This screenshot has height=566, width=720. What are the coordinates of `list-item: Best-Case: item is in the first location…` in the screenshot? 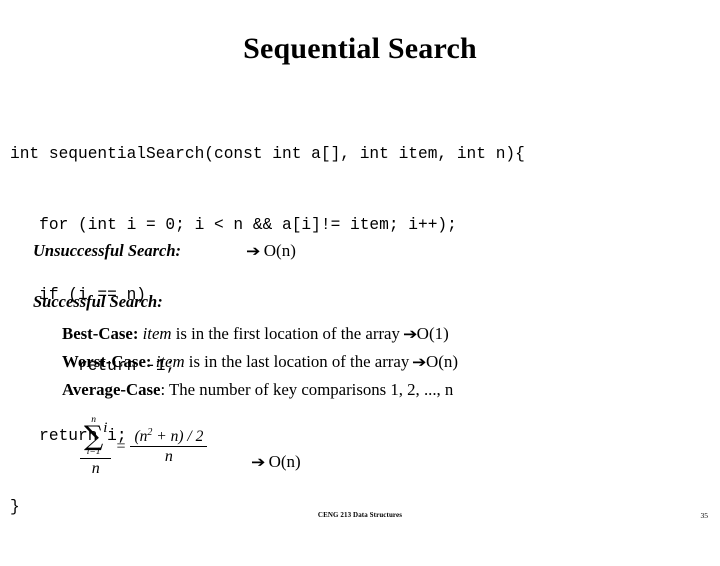 It's located at (382, 334).